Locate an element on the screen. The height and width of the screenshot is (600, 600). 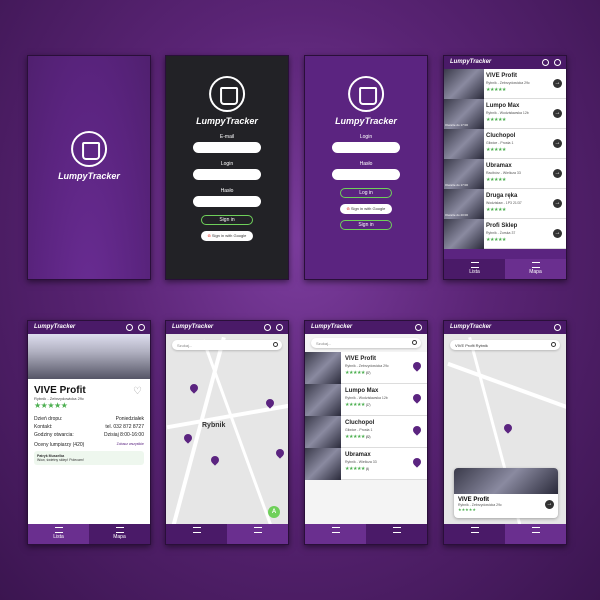
email-field is located at coordinates (227, 147).